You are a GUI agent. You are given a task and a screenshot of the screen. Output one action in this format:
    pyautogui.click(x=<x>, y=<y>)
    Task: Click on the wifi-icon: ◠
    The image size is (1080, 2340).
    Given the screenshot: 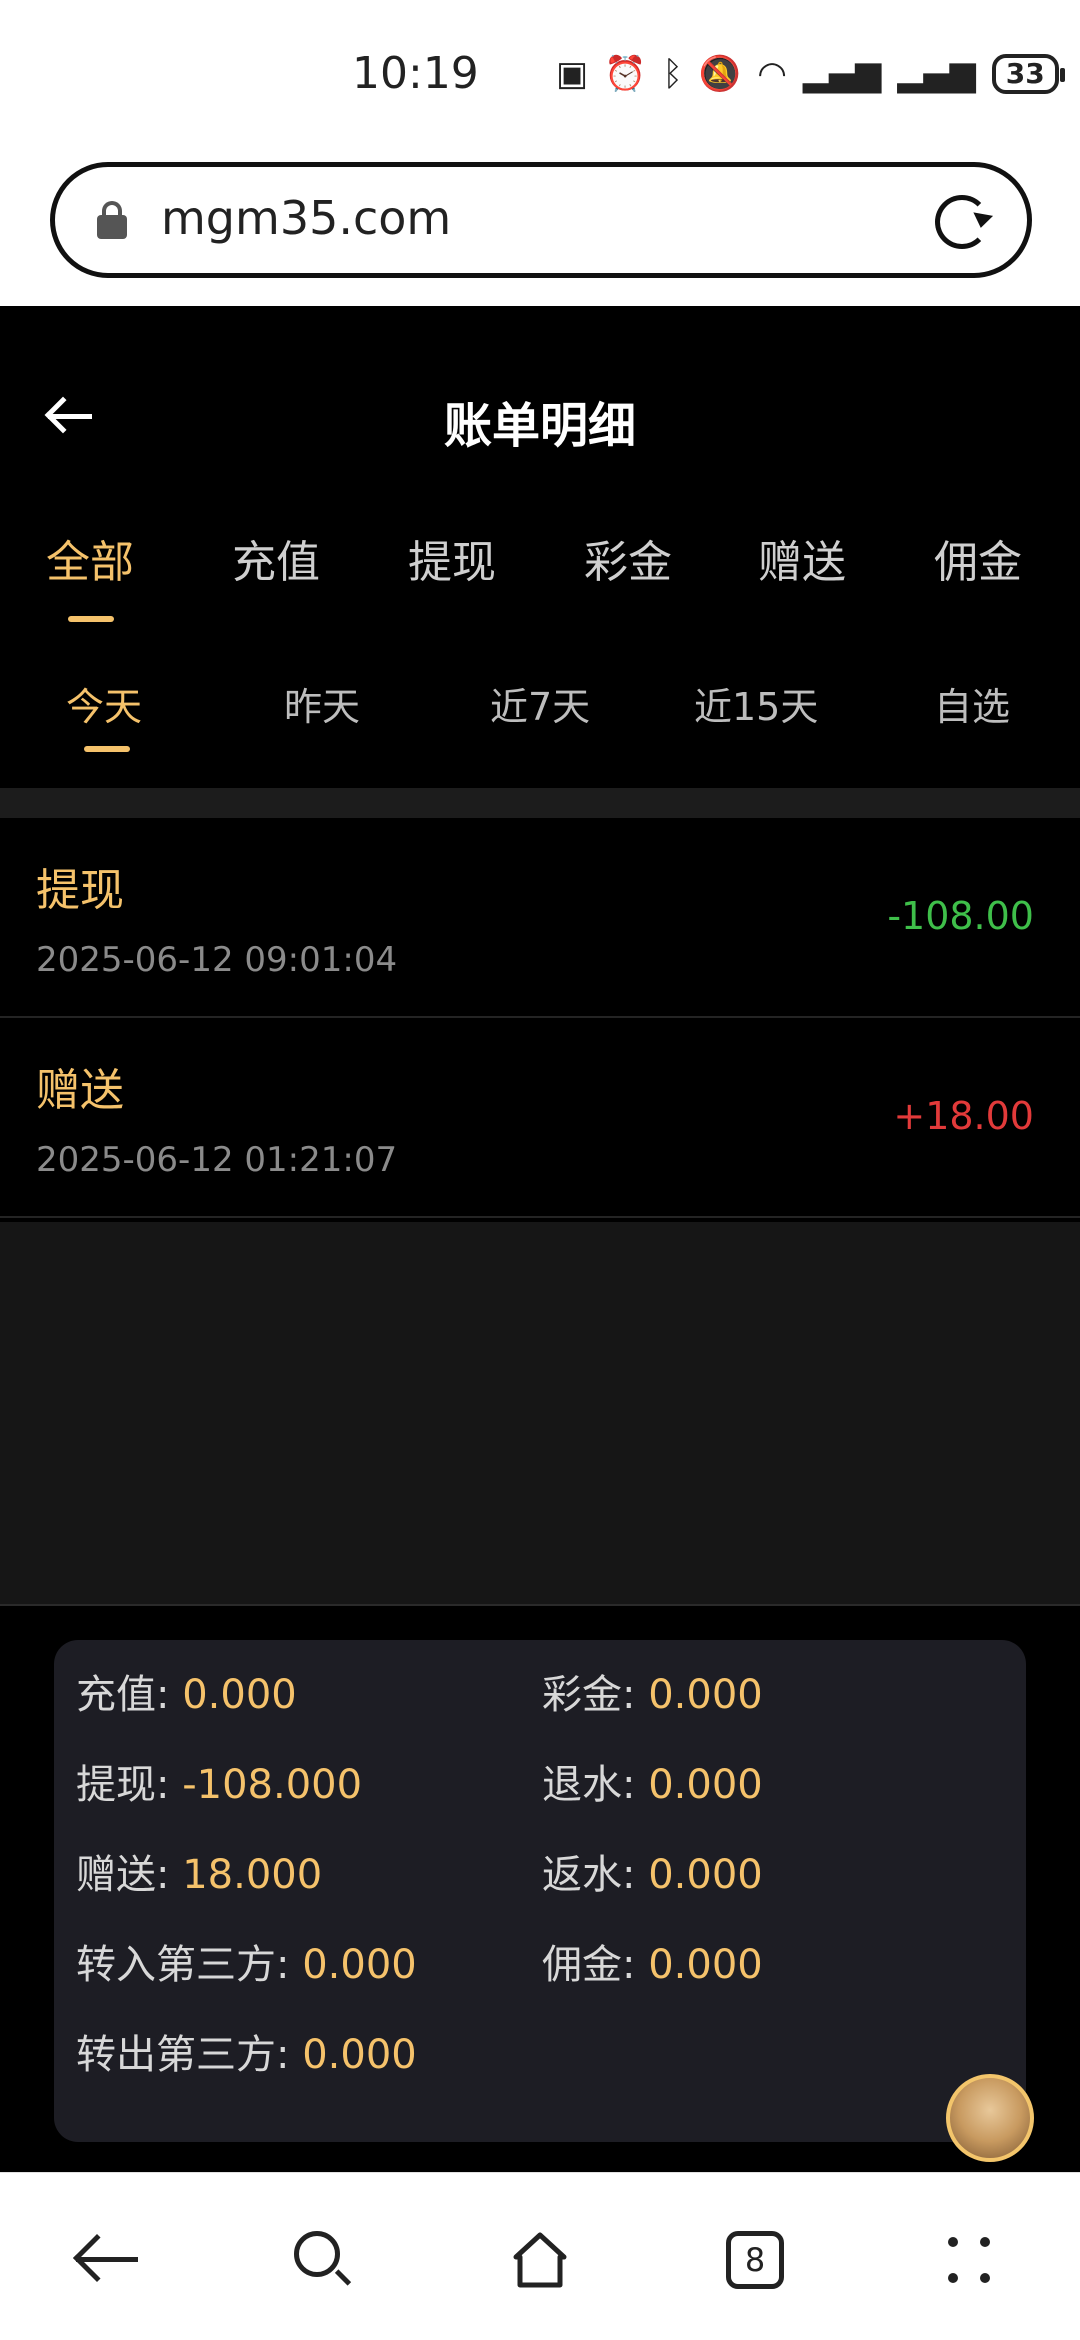 What is the action you would take?
    pyautogui.click(x=772, y=74)
    